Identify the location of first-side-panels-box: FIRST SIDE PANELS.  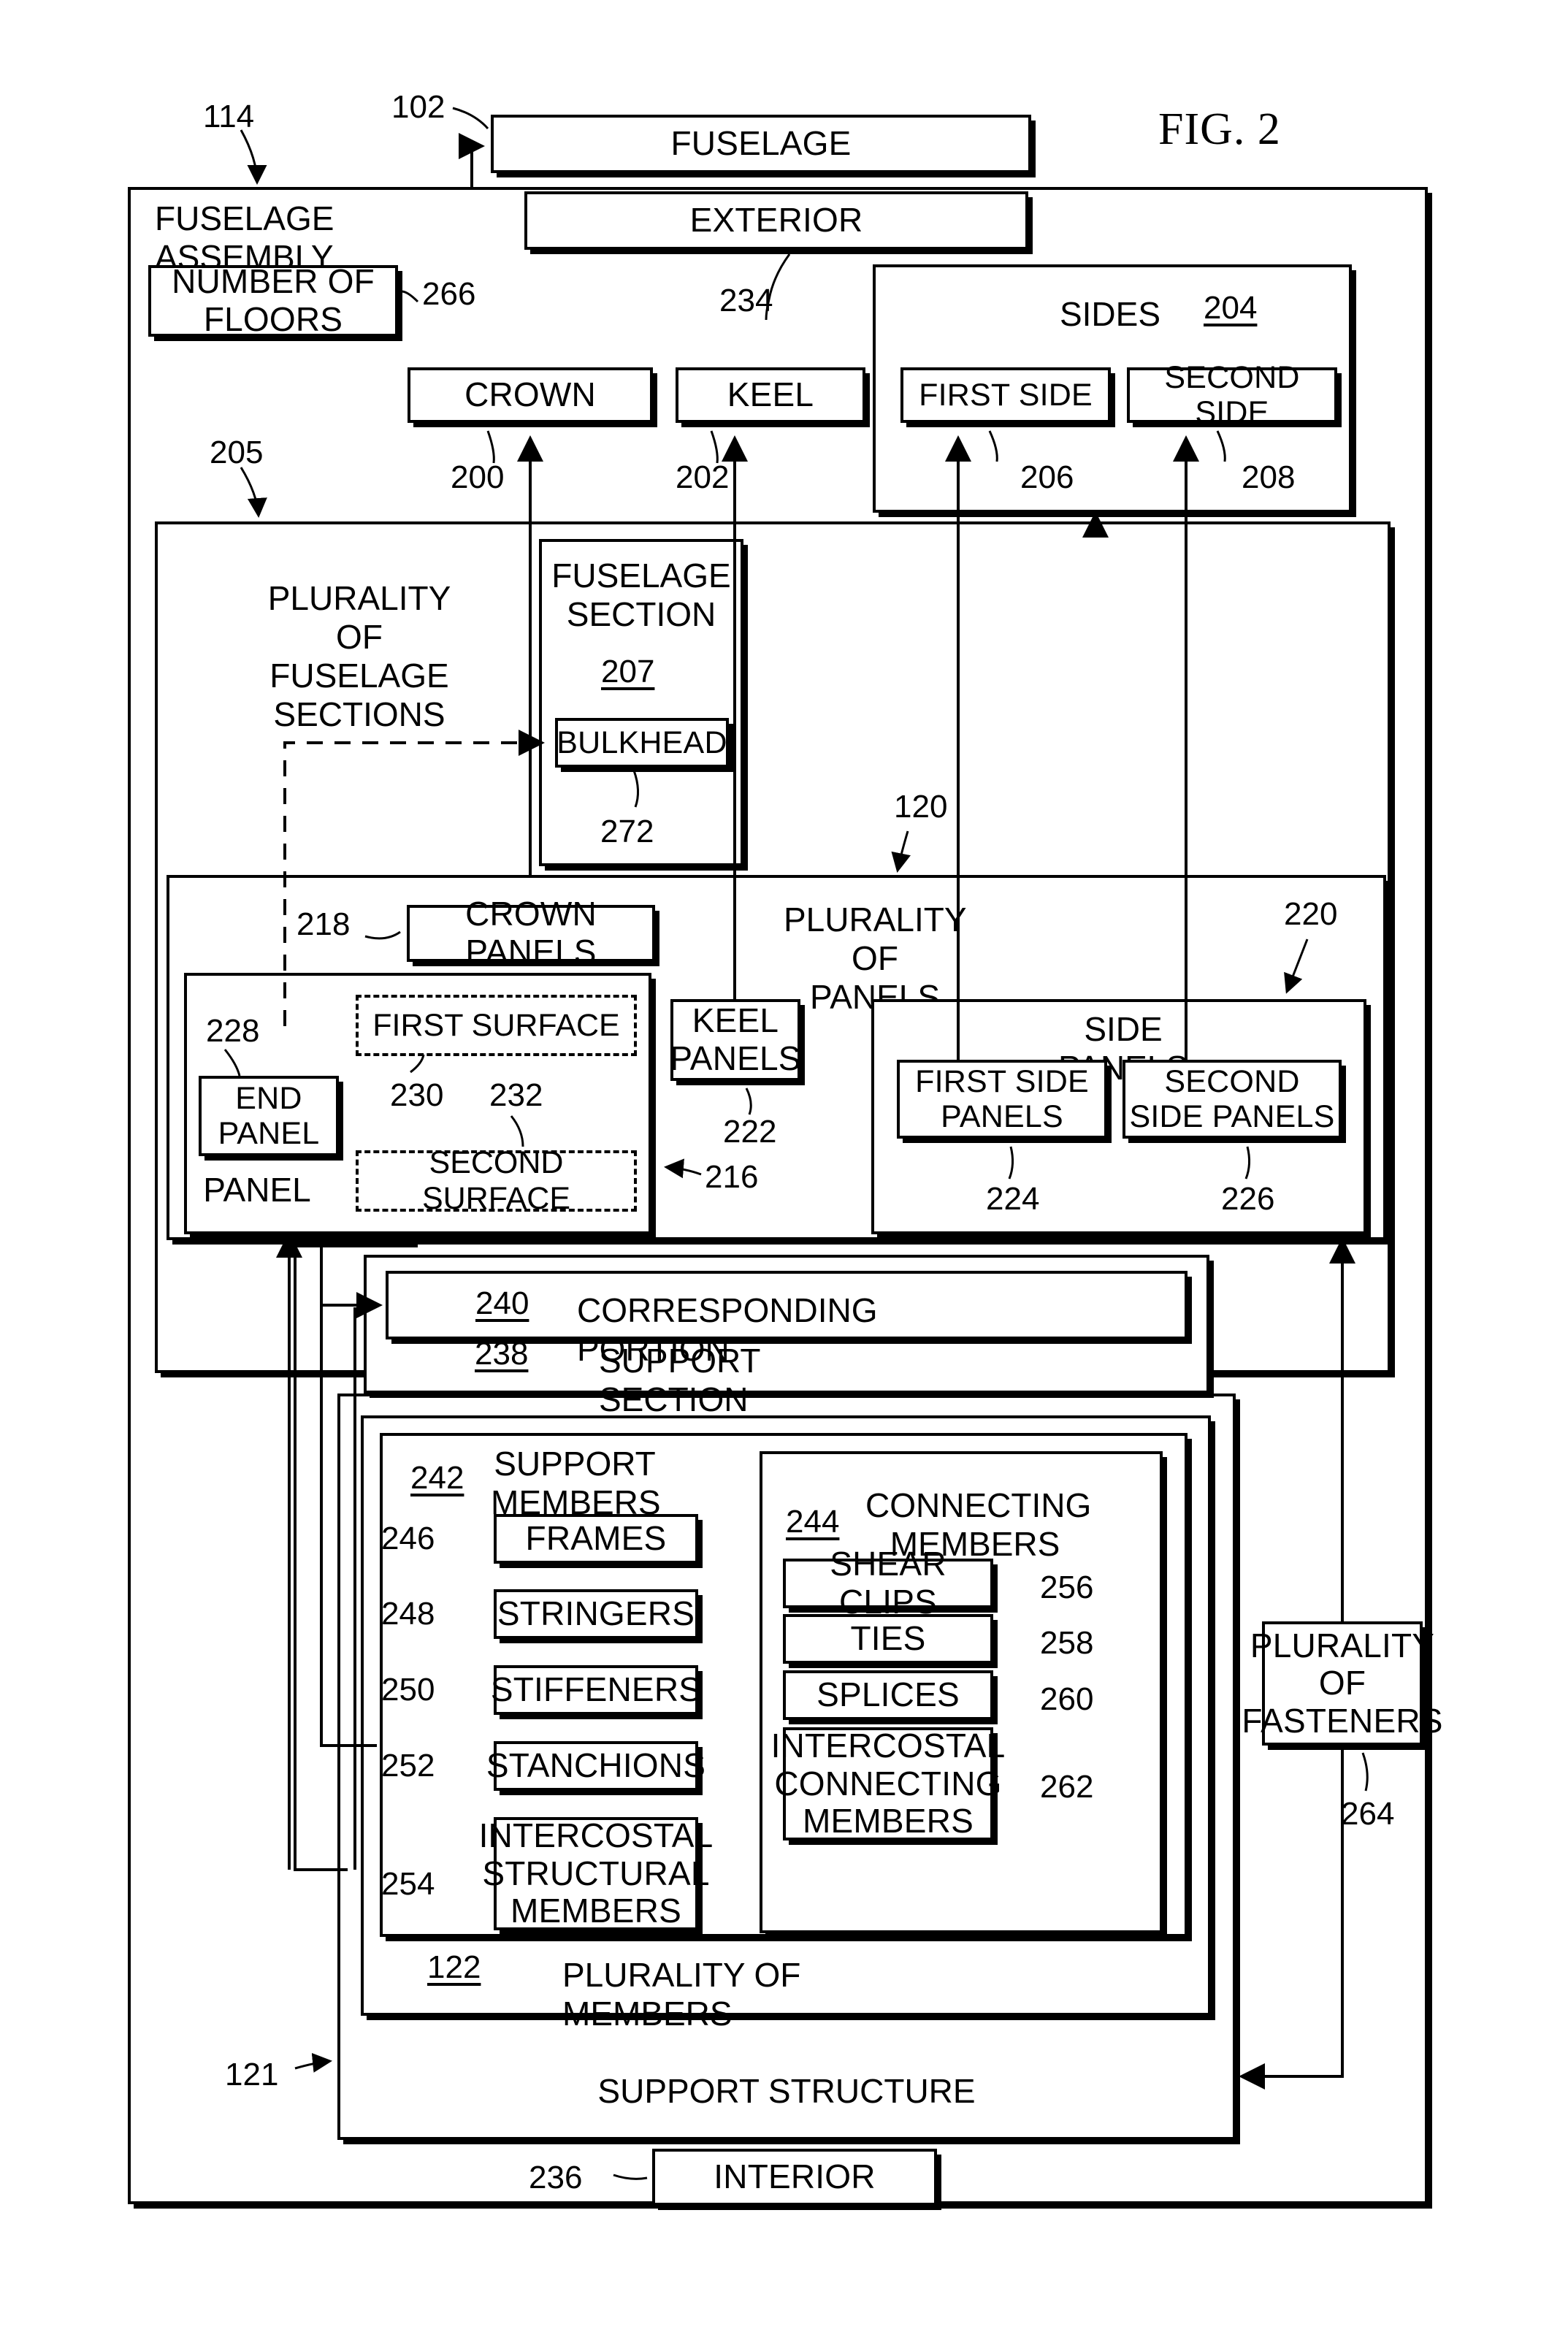
(1002, 1099).